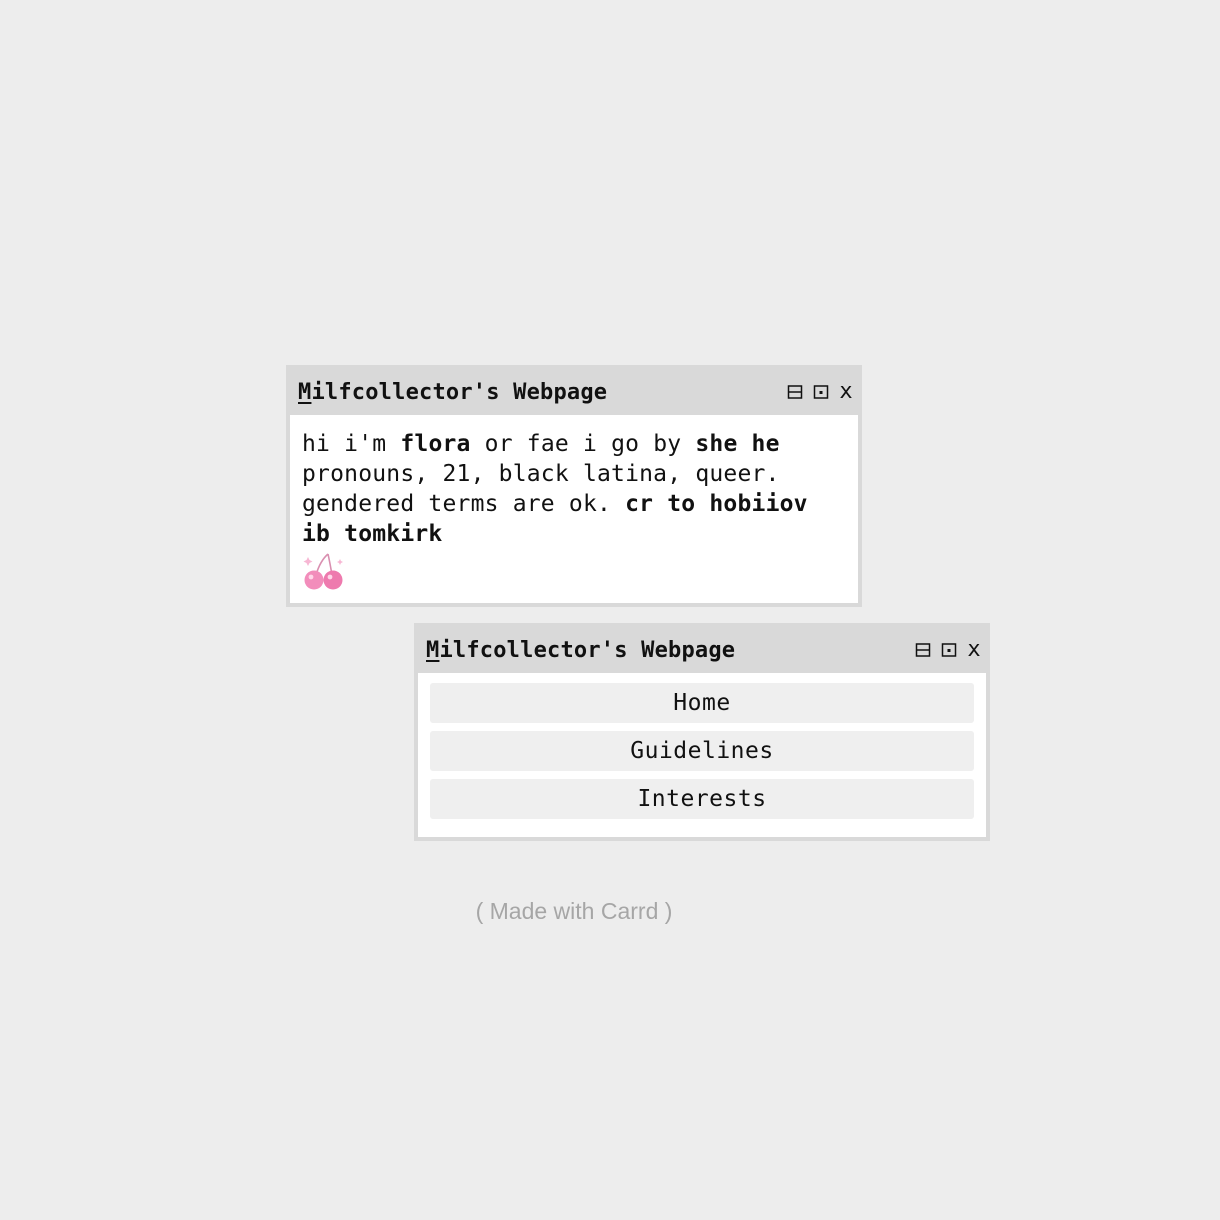  I want to click on nav-menu: Home Guidelines Interests, so click(702, 751).